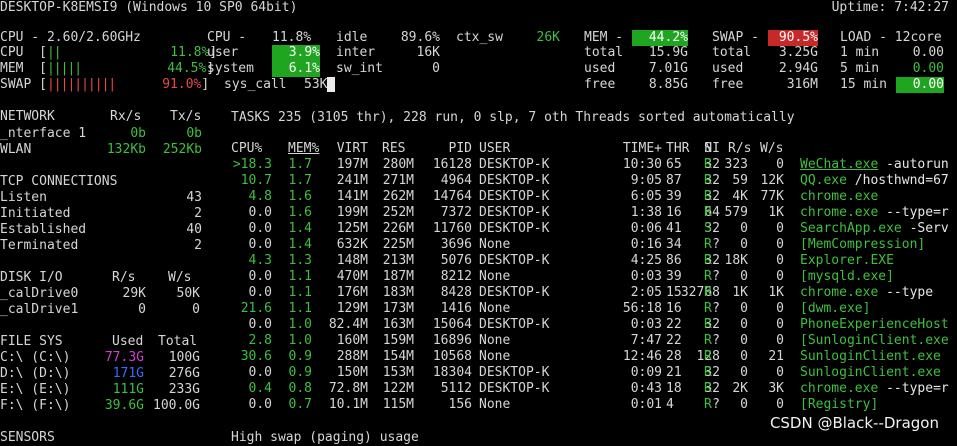 This screenshot has height=446, width=957. I want to click on proc-virt: 160M, so click(352, 340).